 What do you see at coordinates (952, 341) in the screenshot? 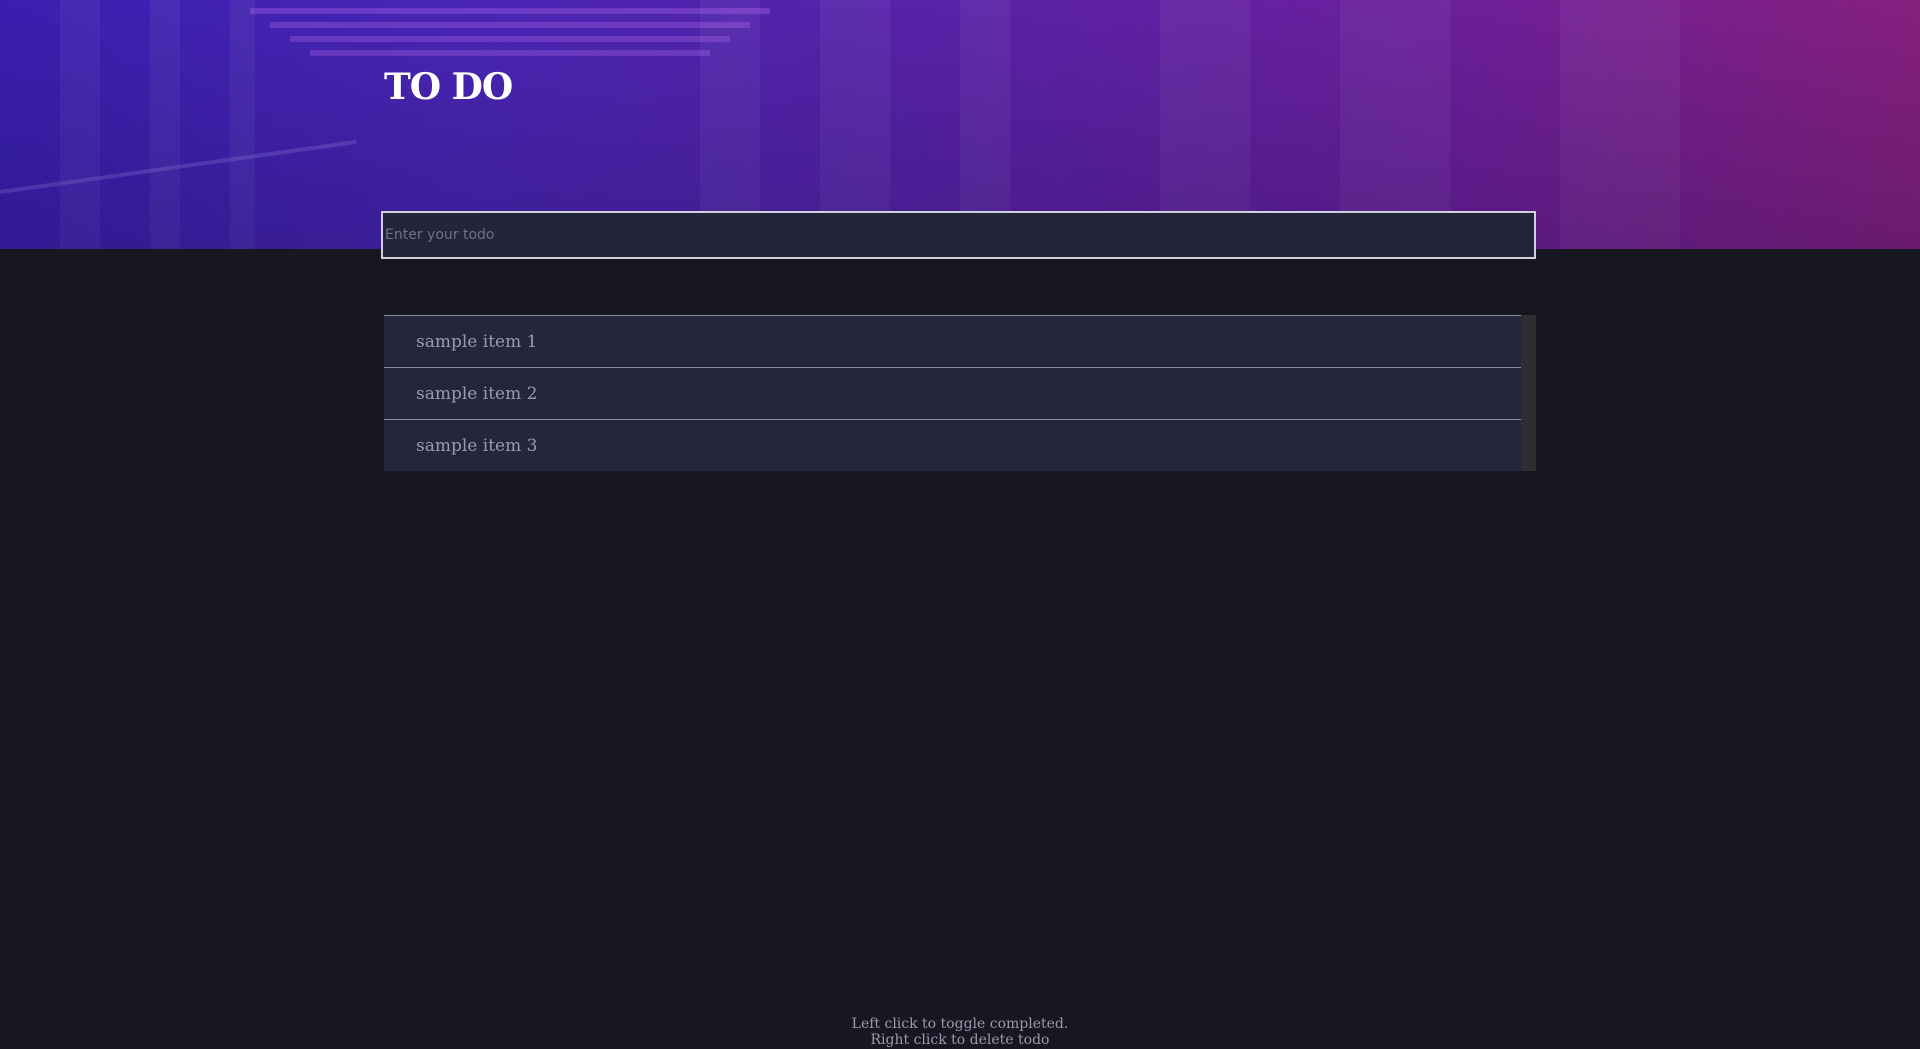
I see `todo-item: sample item 1` at bounding box center [952, 341].